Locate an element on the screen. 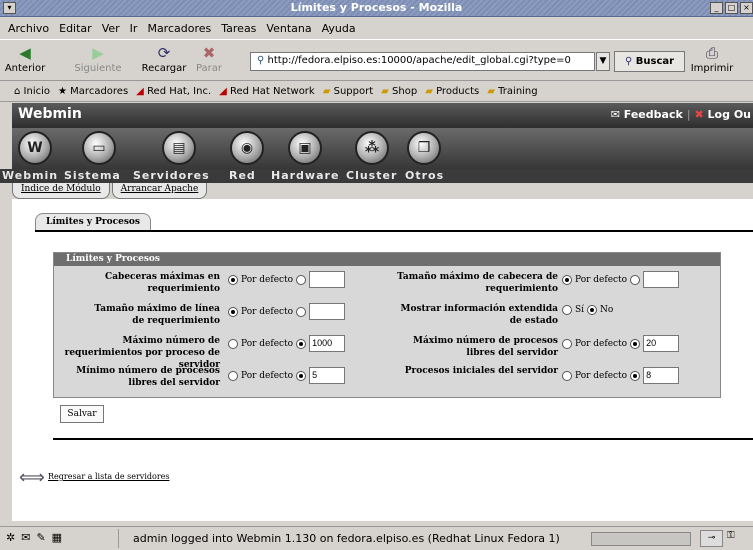 The width and height of the screenshot is (753, 550). menu-tareas: Tareas is located at coordinates (238, 28).